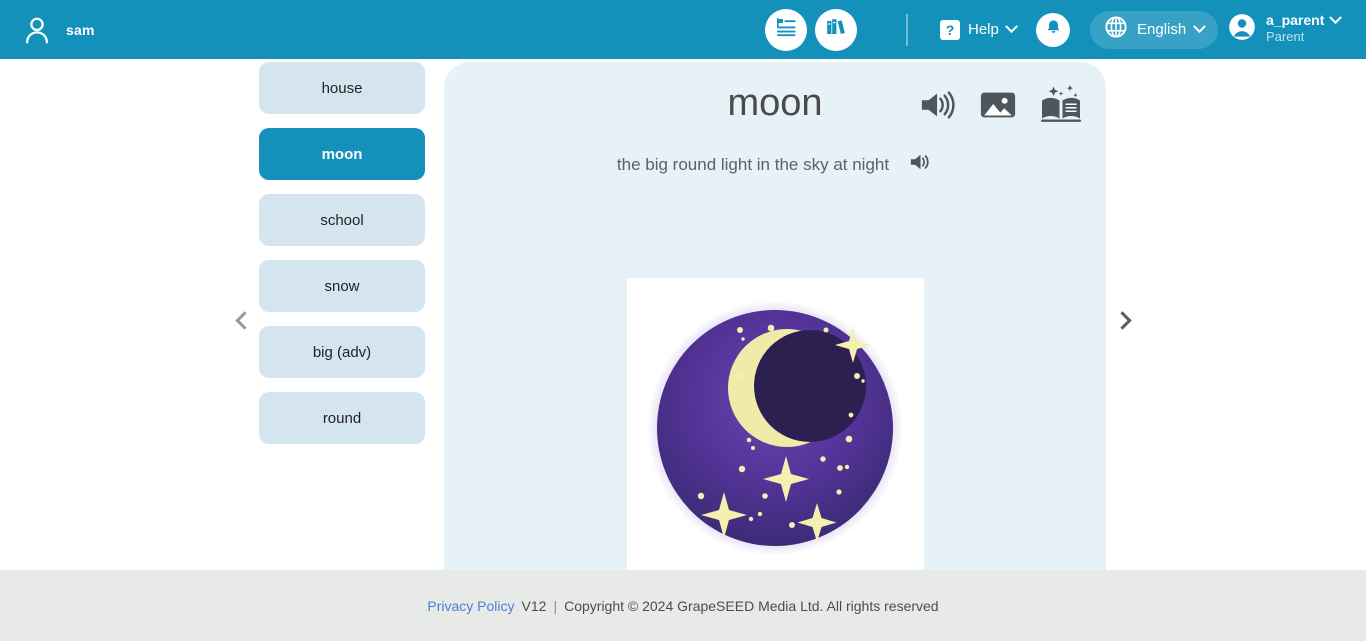 The height and width of the screenshot is (641, 1366). Describe the element at coordinates (534, 605) in the screenshot. I see `app-version: V12` at that location.